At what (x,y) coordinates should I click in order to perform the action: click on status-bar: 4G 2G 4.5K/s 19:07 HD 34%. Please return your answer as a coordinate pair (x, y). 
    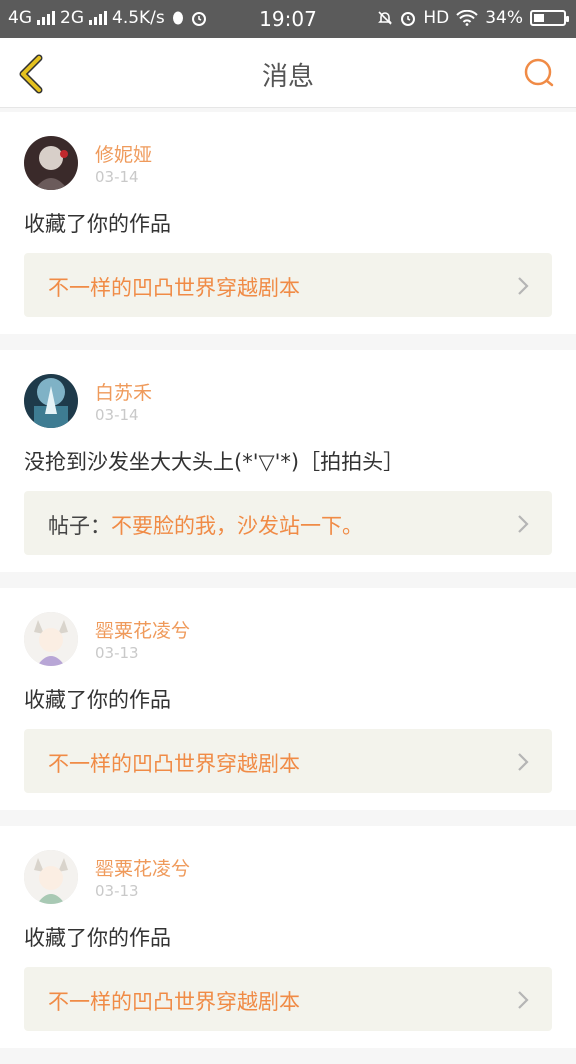
    Looking at the image, I should click on (288, 19).